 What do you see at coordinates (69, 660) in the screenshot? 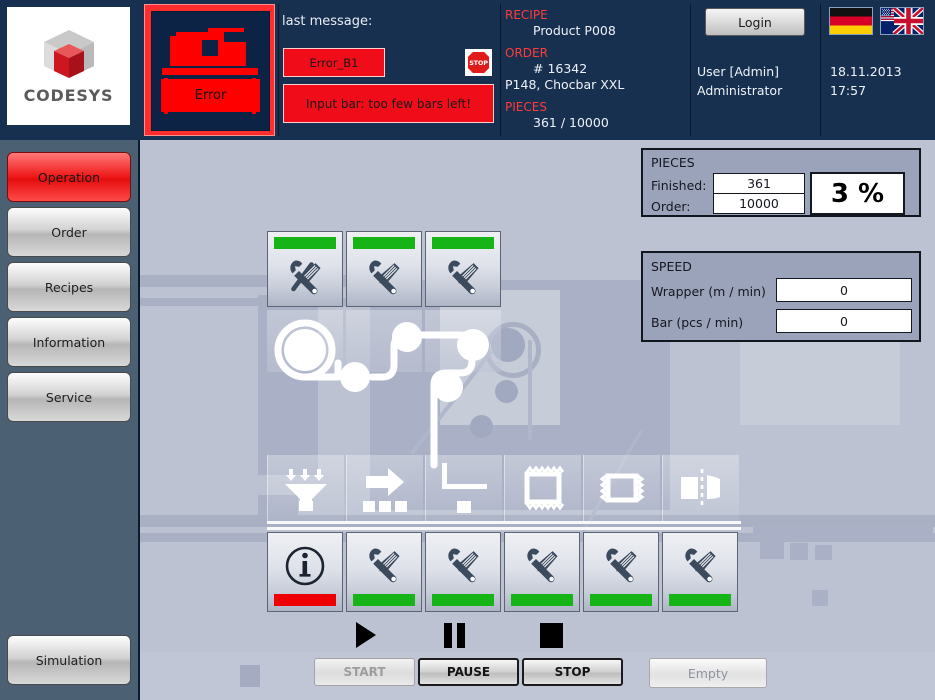
I see `sidebar-item-simulation: Simulation` at bounding box center [69, 660].